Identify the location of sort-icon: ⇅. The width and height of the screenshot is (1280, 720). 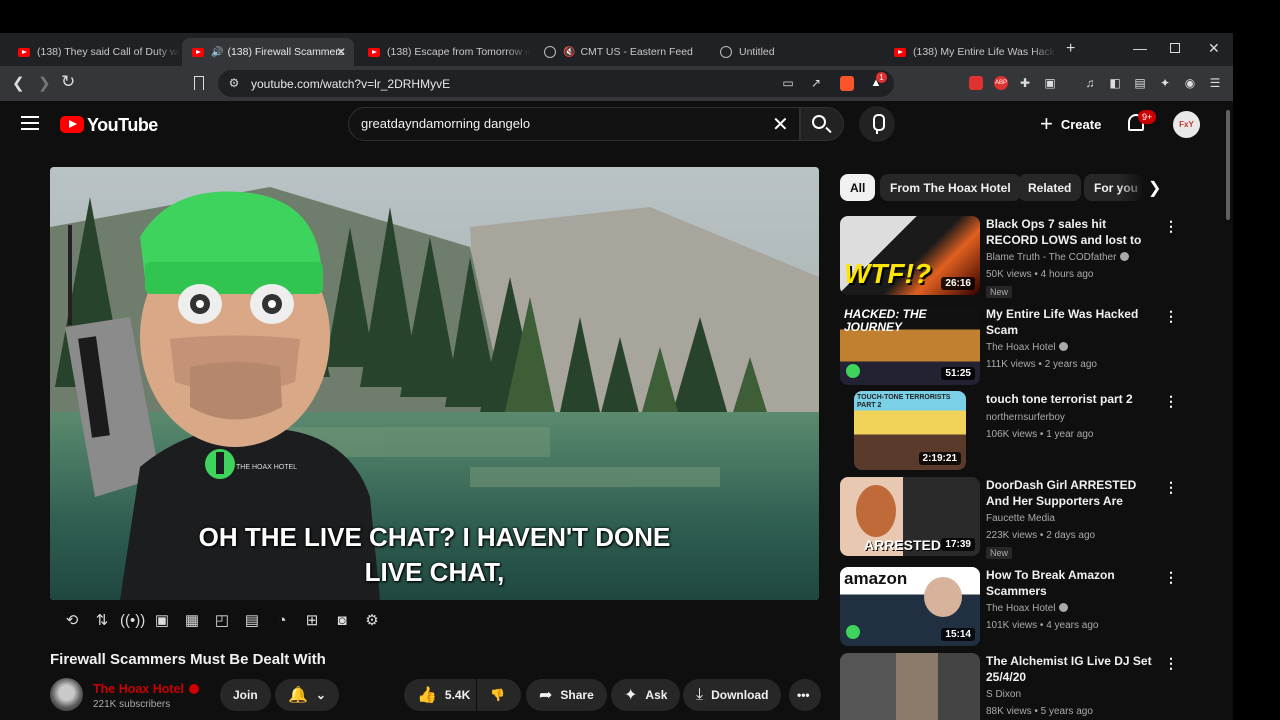
(102, 621).